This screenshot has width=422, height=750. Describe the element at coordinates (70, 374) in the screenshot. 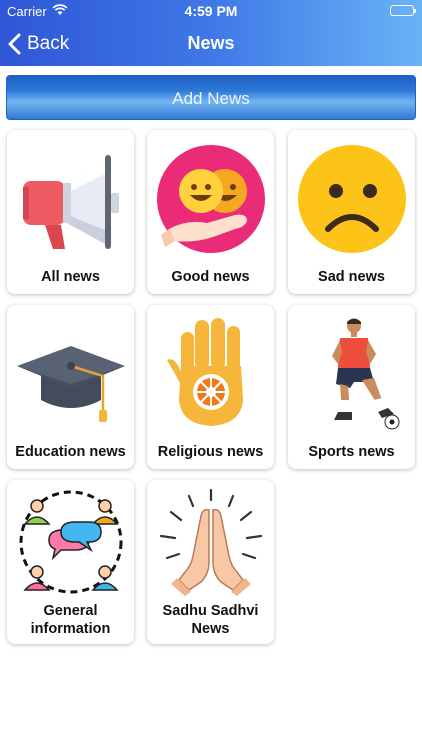

I see `graduation-cap-icon` at that location.